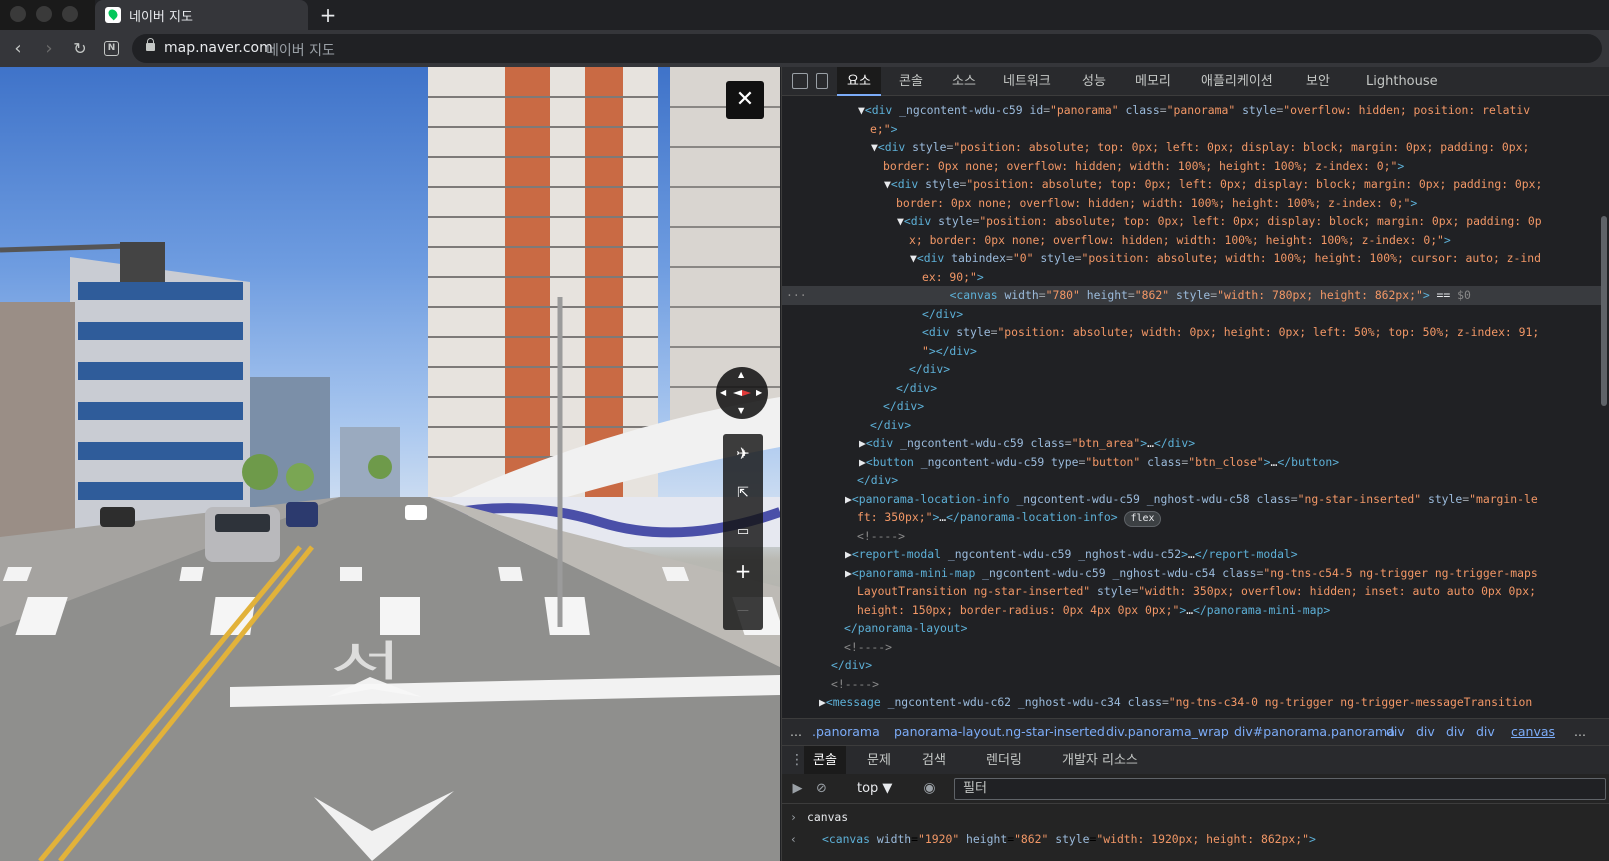 This screenshot has width=1609, height=861. Describe the element at coordinates (745, 100) in the screenshot. I see `close-panorama-button: ✕` at that location.